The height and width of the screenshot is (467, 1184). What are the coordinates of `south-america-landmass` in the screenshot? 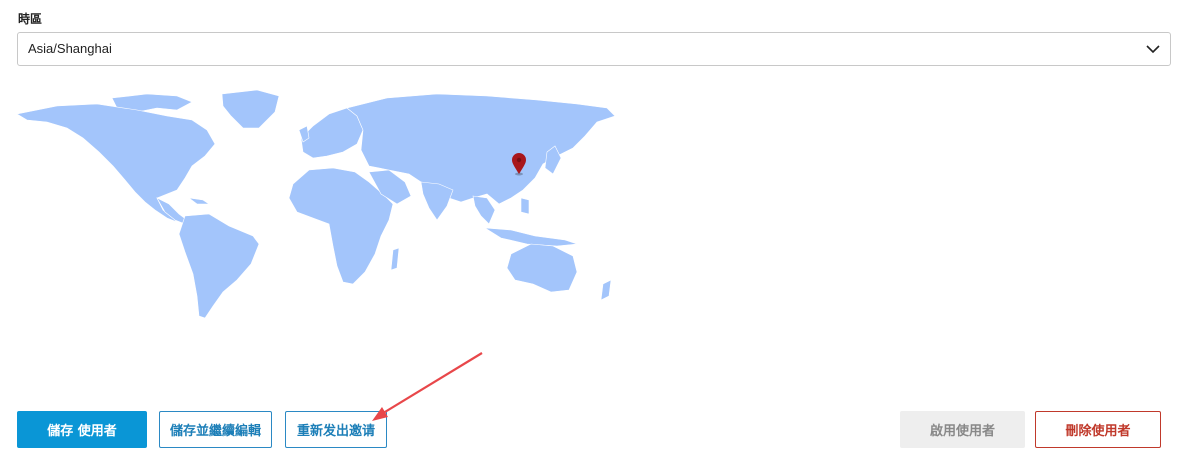 It's located at (219, 266).